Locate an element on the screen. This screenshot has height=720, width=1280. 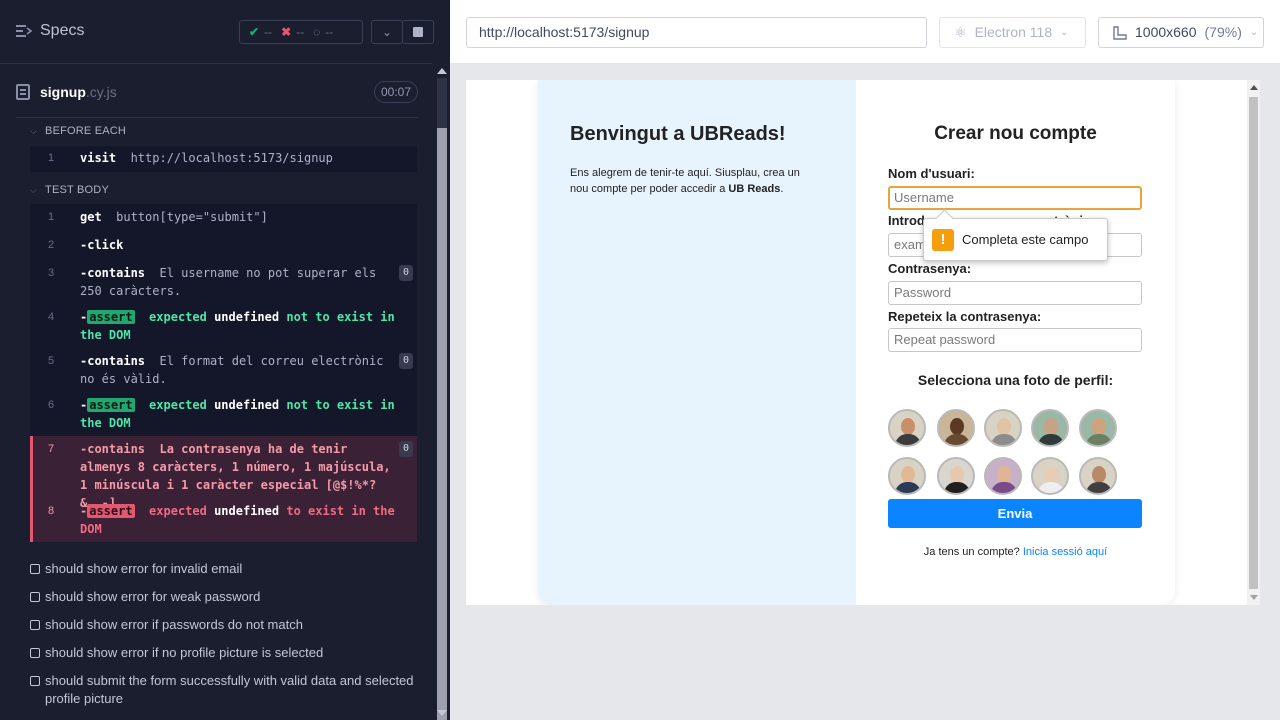
command-body: get button[type="submit"] is located at coordinates (240, 217).